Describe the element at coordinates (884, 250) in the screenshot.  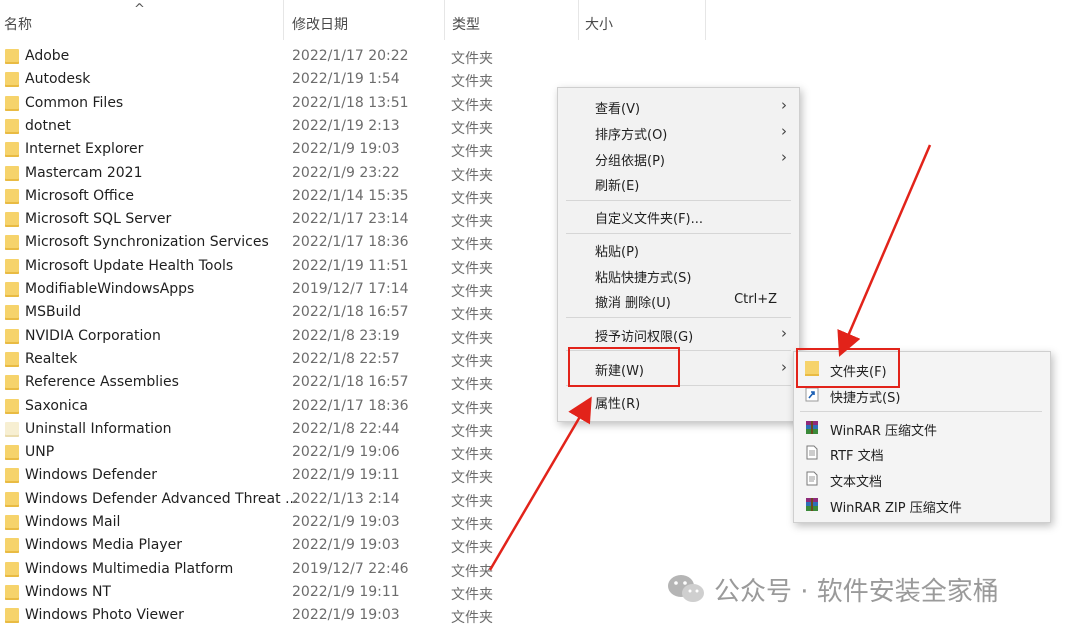
I see `arrow-to-folder` at that location.